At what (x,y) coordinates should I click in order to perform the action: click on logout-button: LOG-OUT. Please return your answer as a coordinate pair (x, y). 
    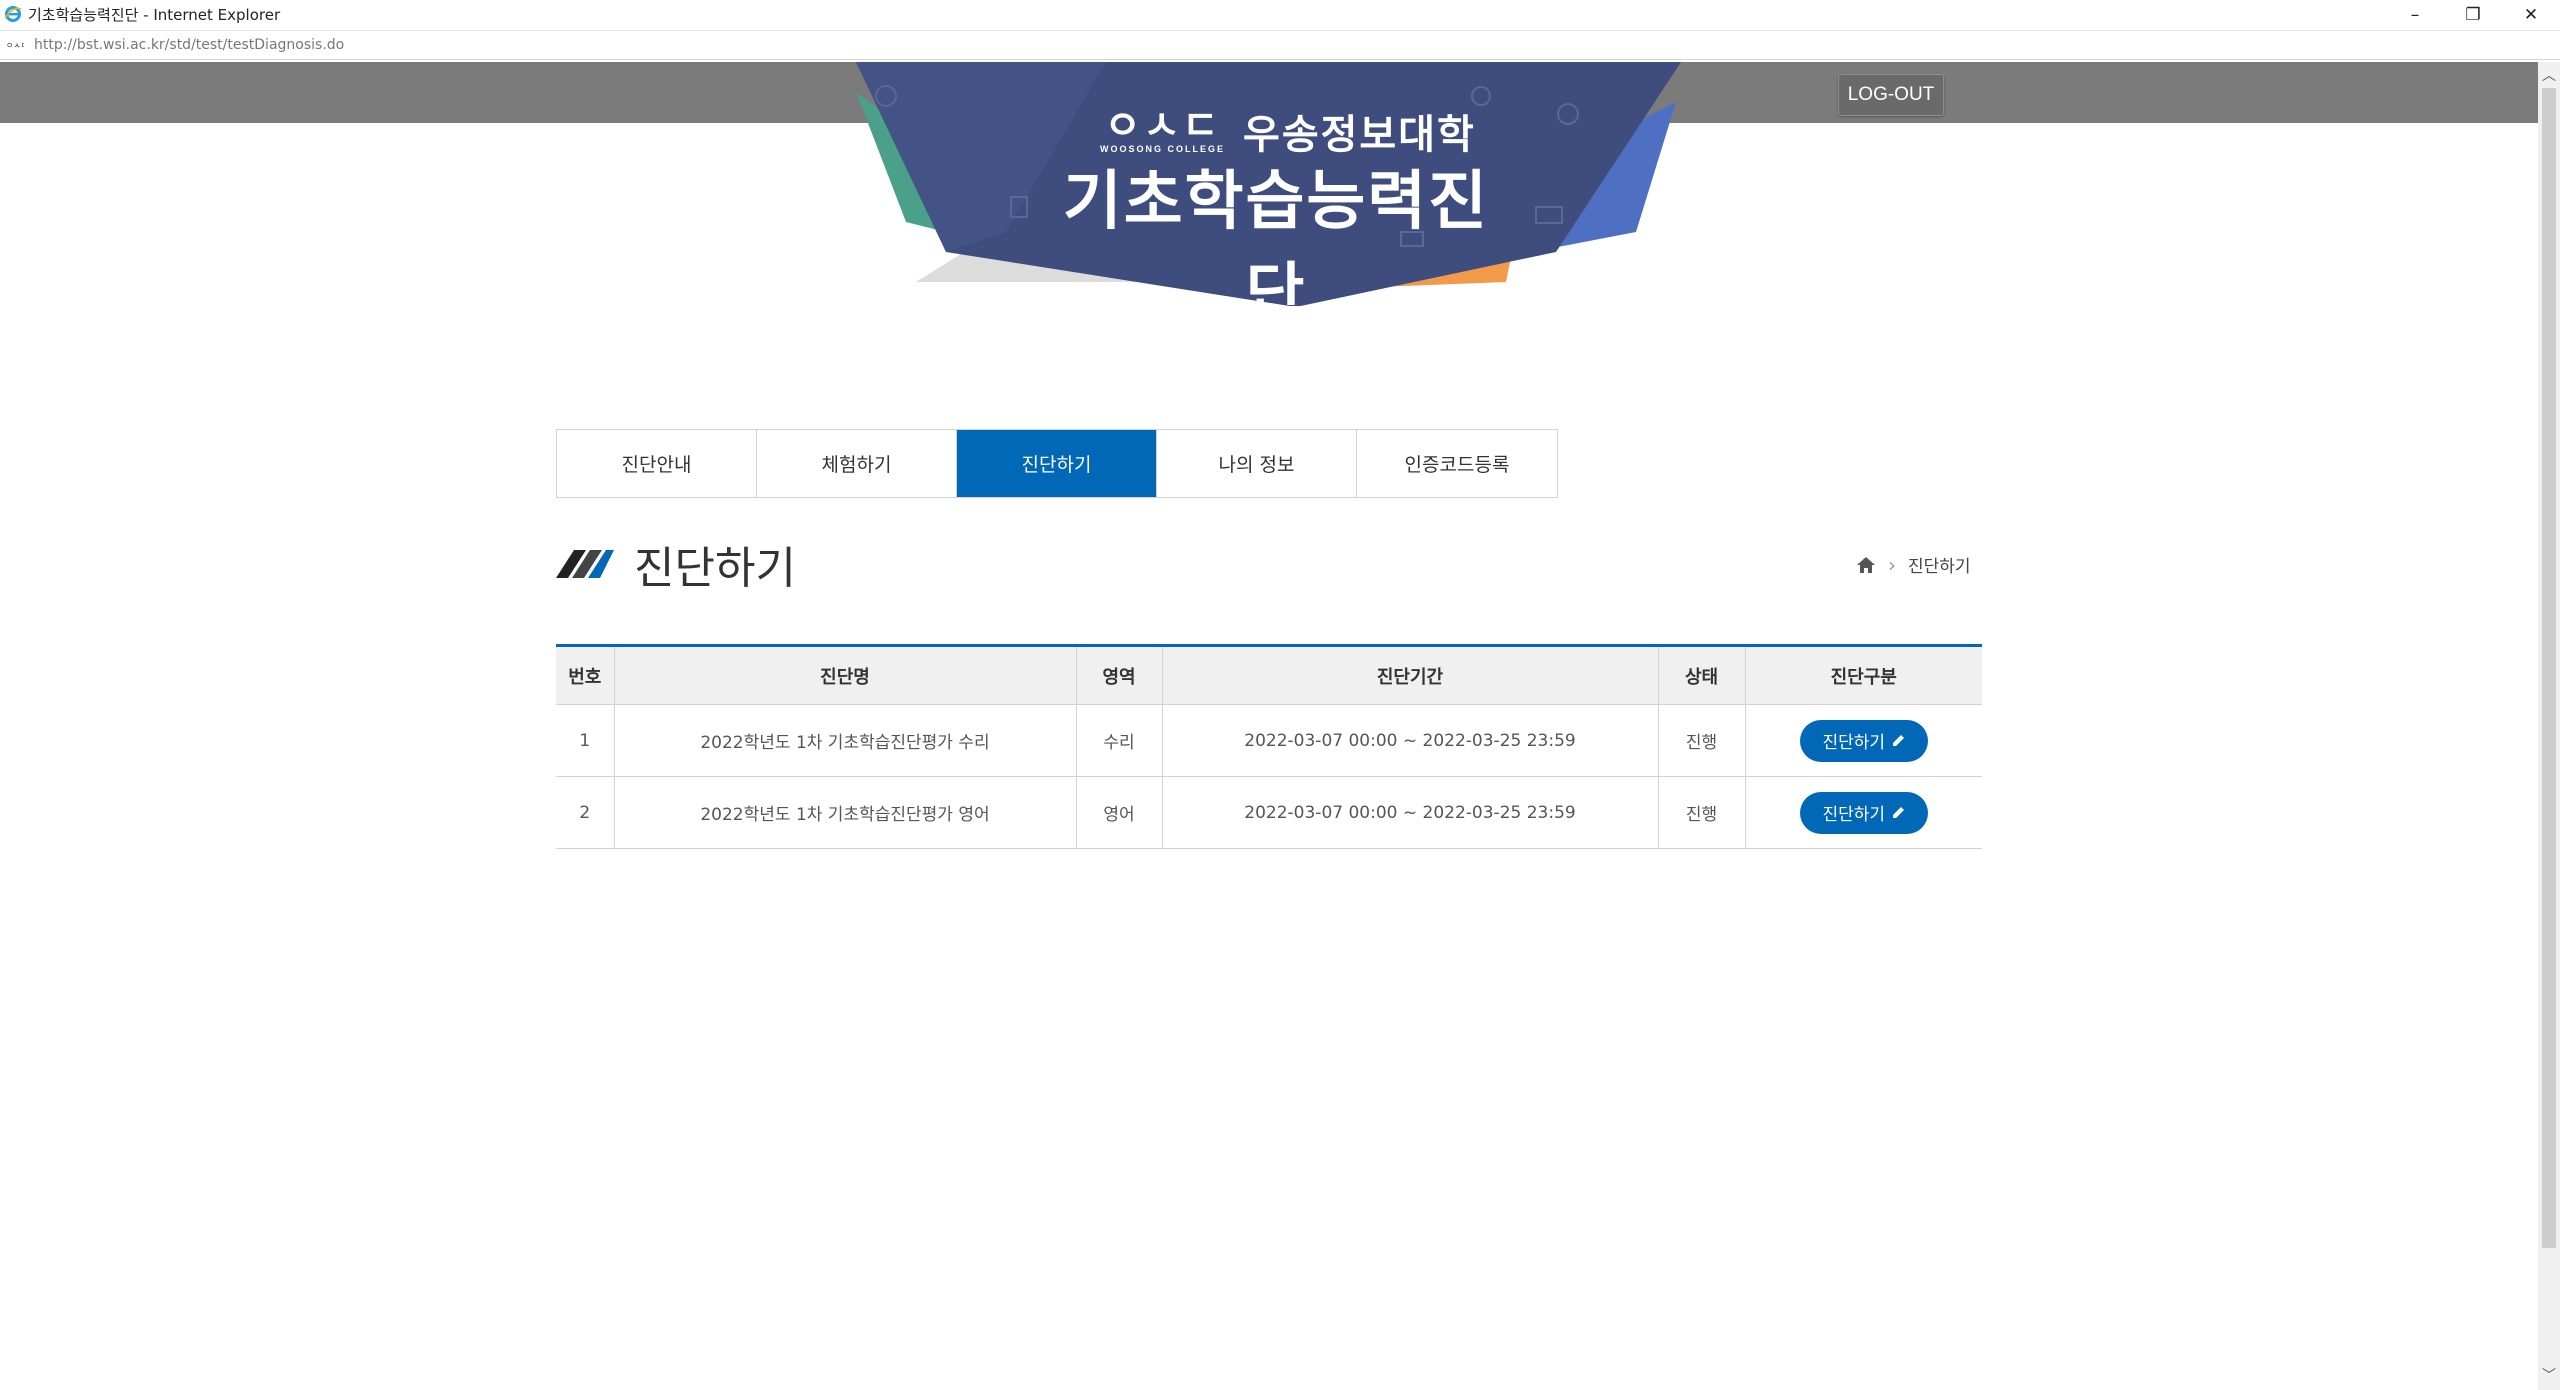
    Looking at the image, I should click on (1891, 95).